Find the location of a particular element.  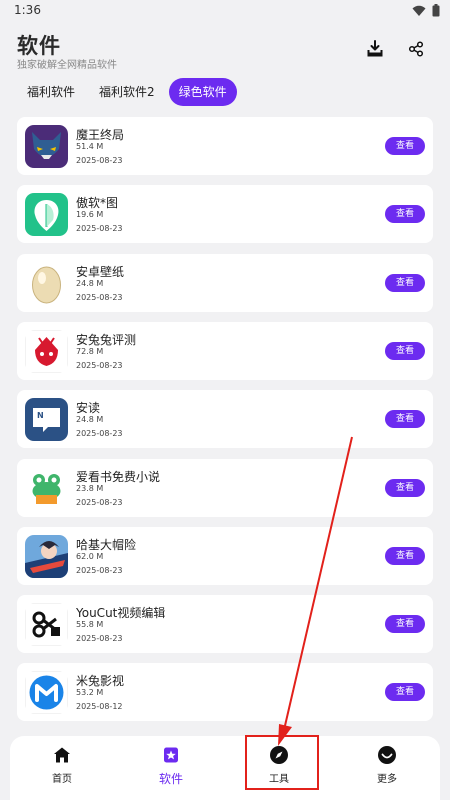

header: 软件 独家破解全网精品软件 is located at coordinates (225, 50).